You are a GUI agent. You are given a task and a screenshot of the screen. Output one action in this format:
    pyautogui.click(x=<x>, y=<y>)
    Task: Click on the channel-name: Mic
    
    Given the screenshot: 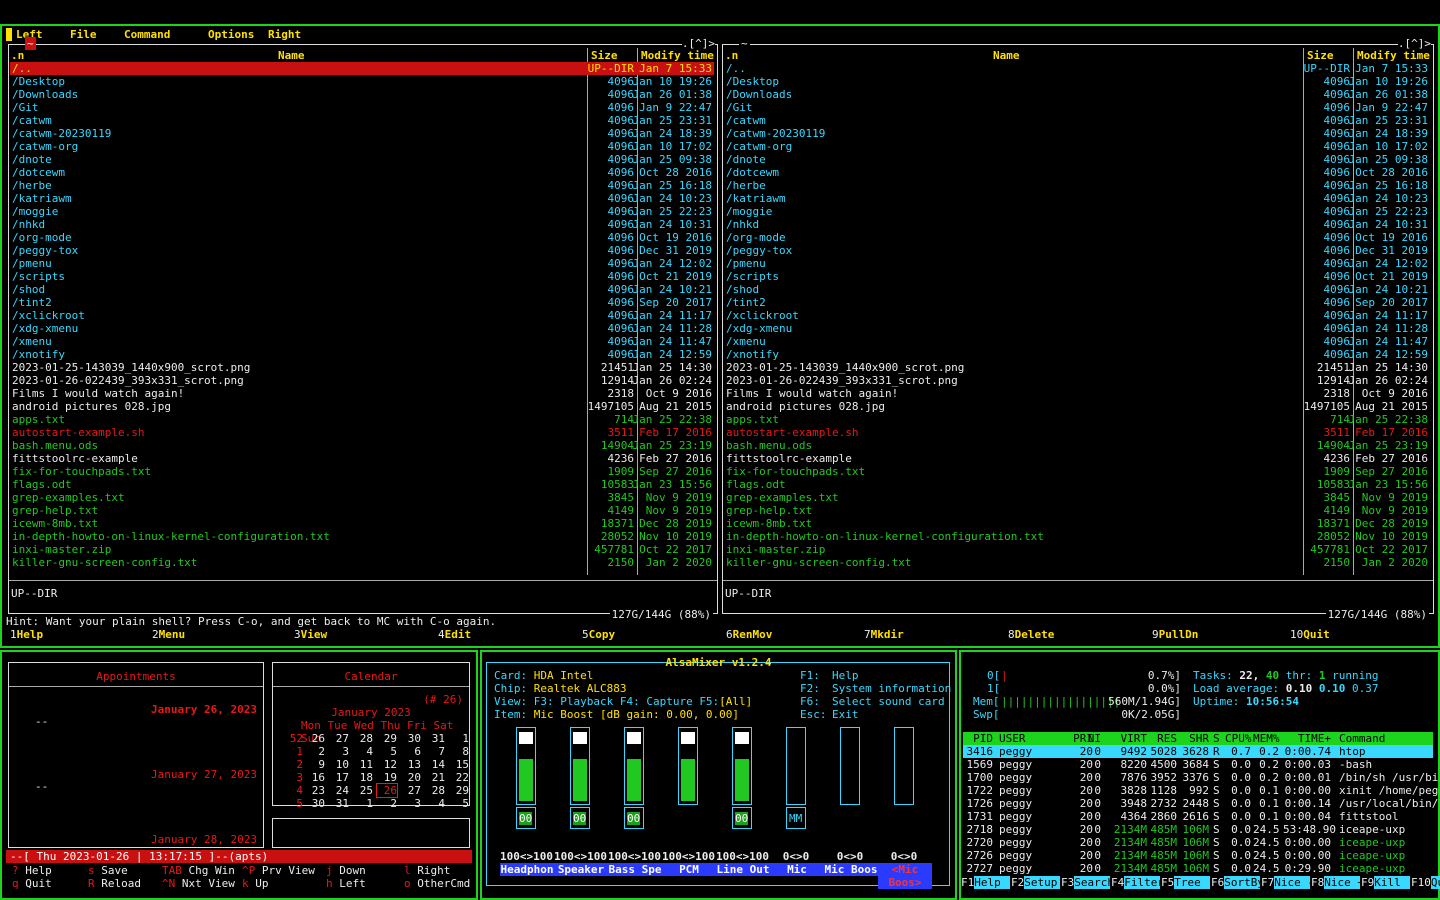 What is the action you would take?
    pyautogui.click(x=797, y=869)
    